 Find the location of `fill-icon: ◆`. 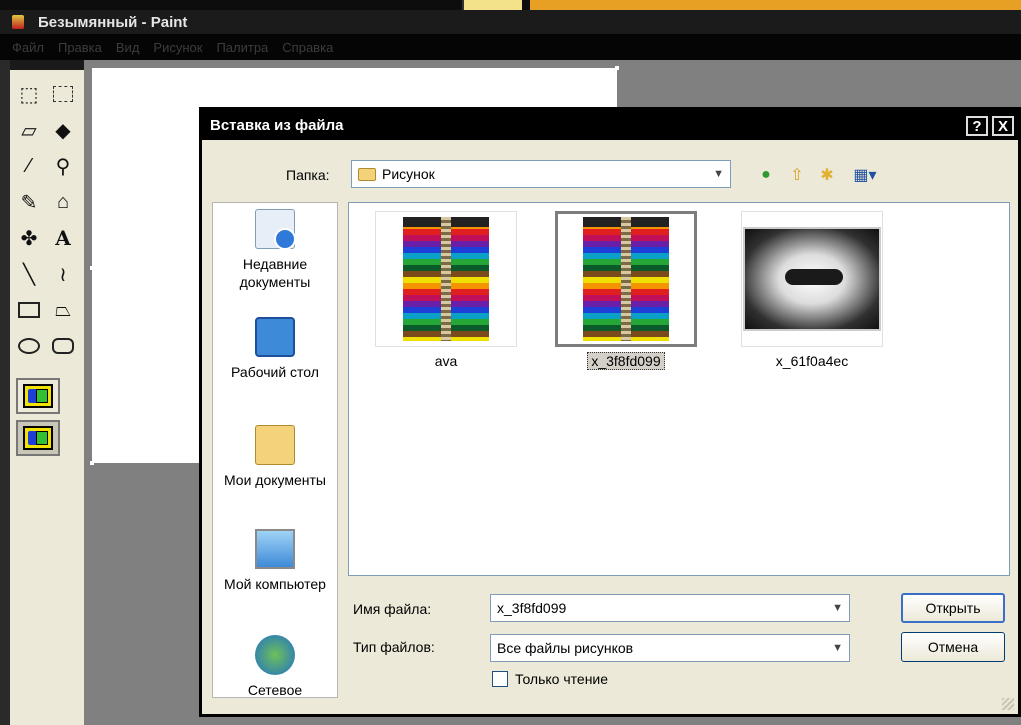

fill-icon: ◆ is located at coordinates (63, 130).